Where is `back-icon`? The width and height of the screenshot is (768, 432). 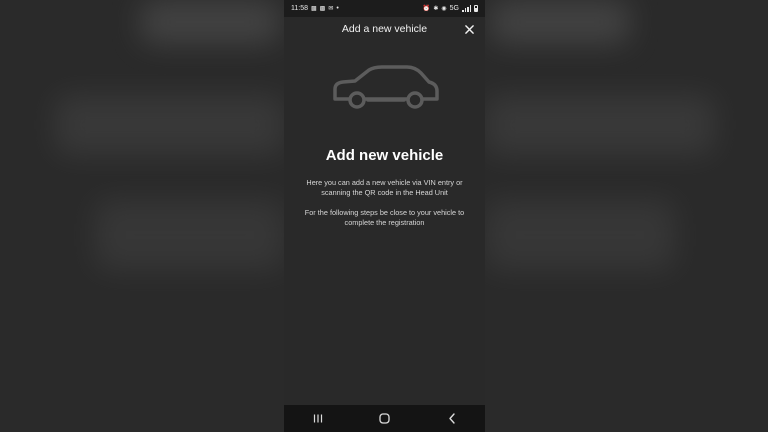
back-icon is located at coordinates (451, 418).